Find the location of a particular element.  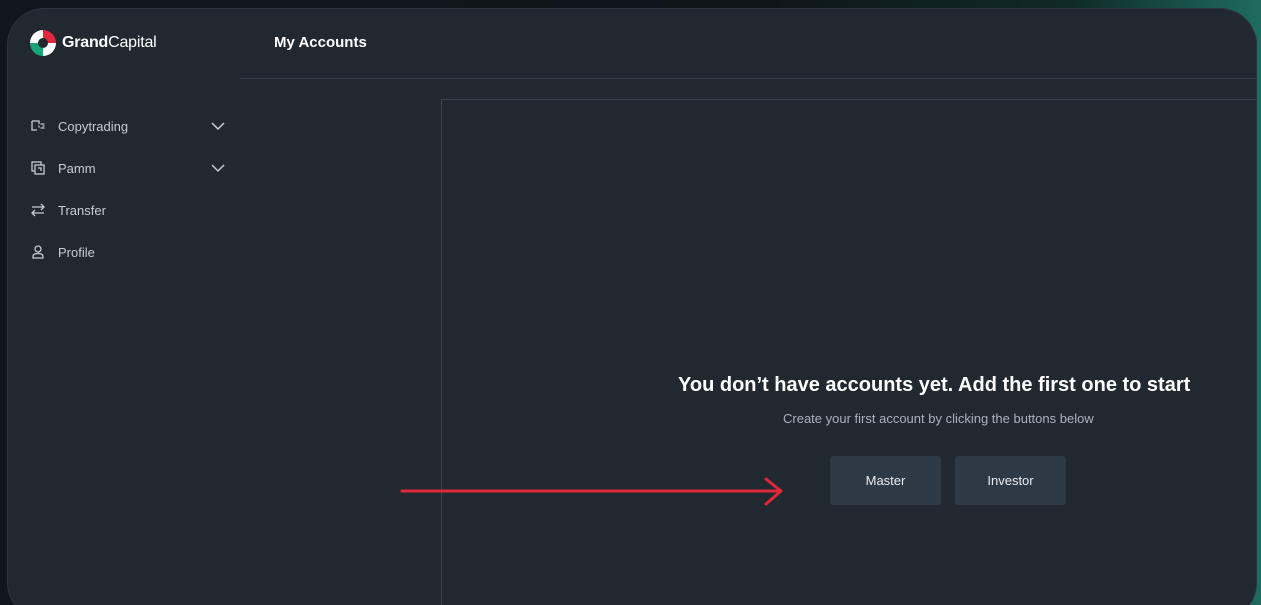

sidebar-item-label: Pamm is located at coordinates (77, 168).